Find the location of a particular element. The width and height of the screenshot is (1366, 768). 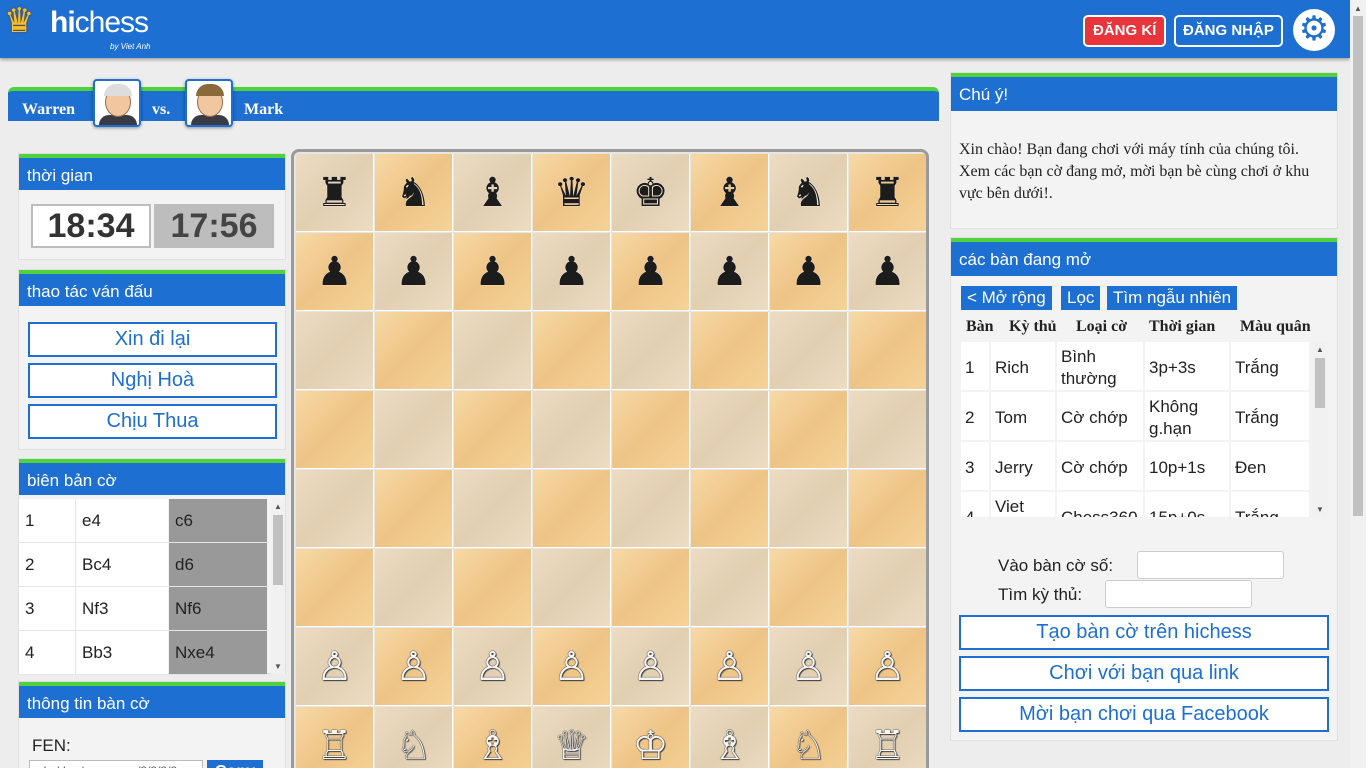

white-bishop-icon: ♗ is located at coordinates (730, 746).